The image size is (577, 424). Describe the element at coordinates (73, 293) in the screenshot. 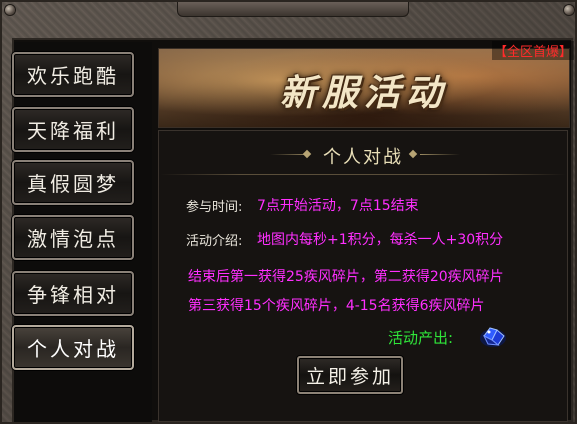

I see `sidebar-item-contest: 争锋相对` at that location.